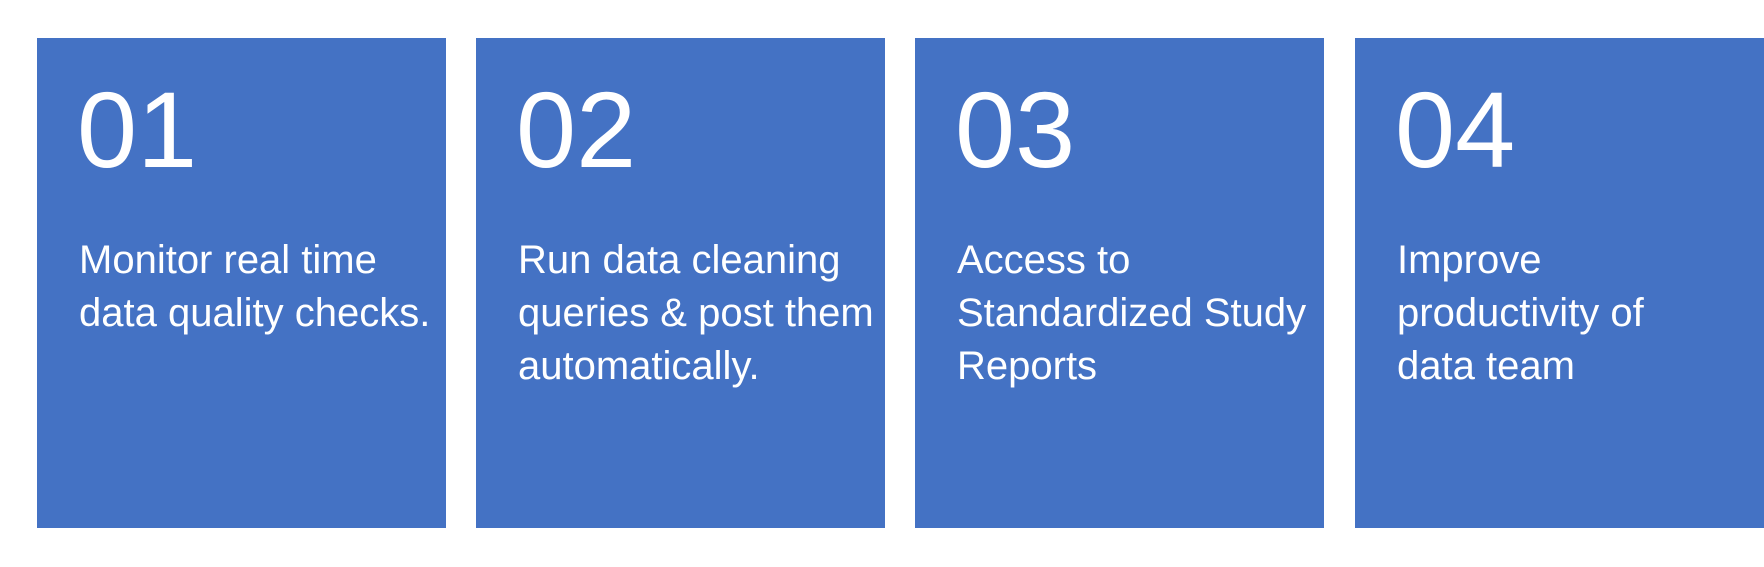  Describe the element at coordinates (1132, 313) in the screenshot. I see `step-description: Access to Standardized Study Reports` at that location.